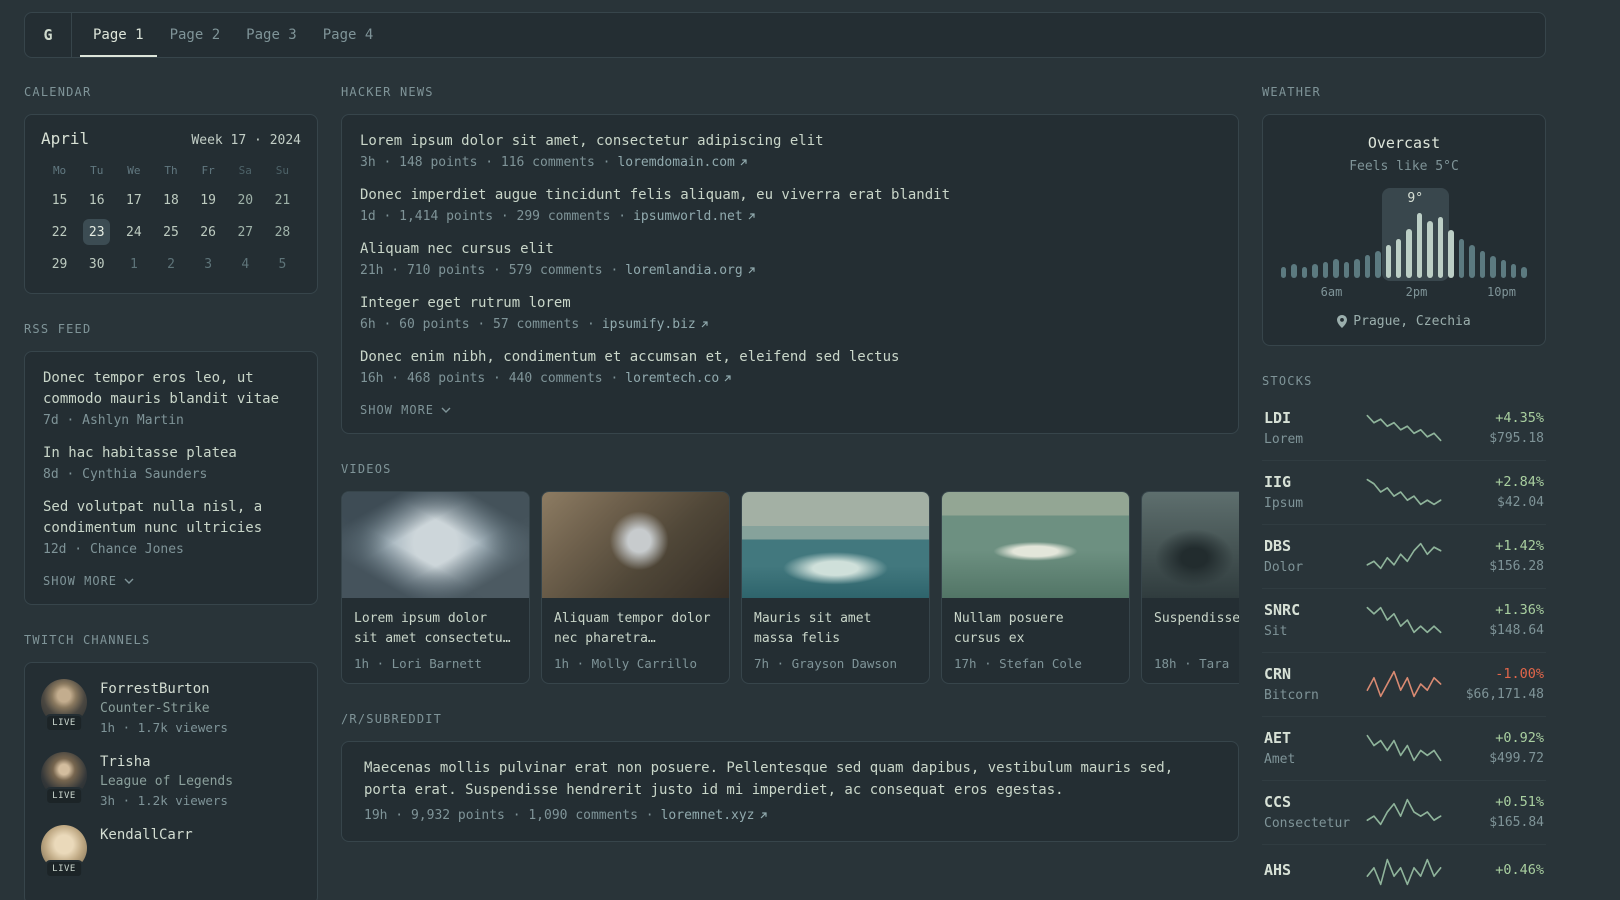 This screenshot has height=900, width=1620. Describe the element at coordinates (133, 264) in the screenshot. I see `calendar-day-next-month: 1` at that location.